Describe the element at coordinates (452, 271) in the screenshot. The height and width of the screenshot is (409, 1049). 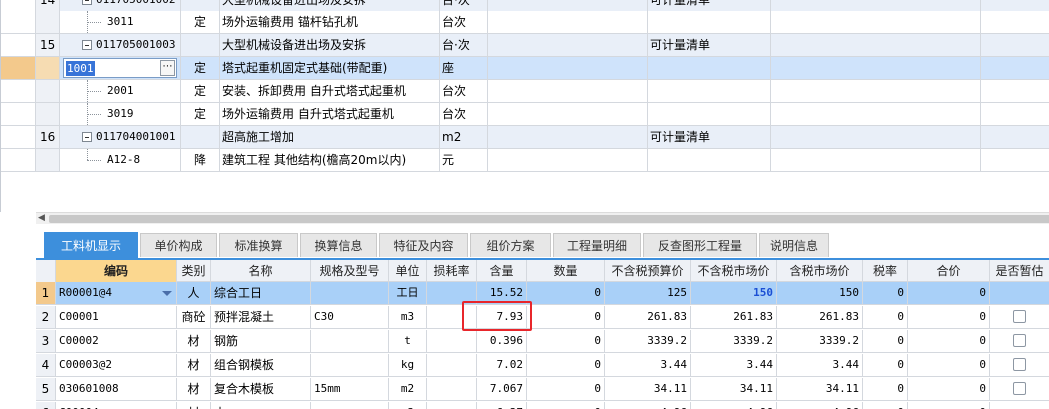
I see `header-loss: 损耗率` at that location.